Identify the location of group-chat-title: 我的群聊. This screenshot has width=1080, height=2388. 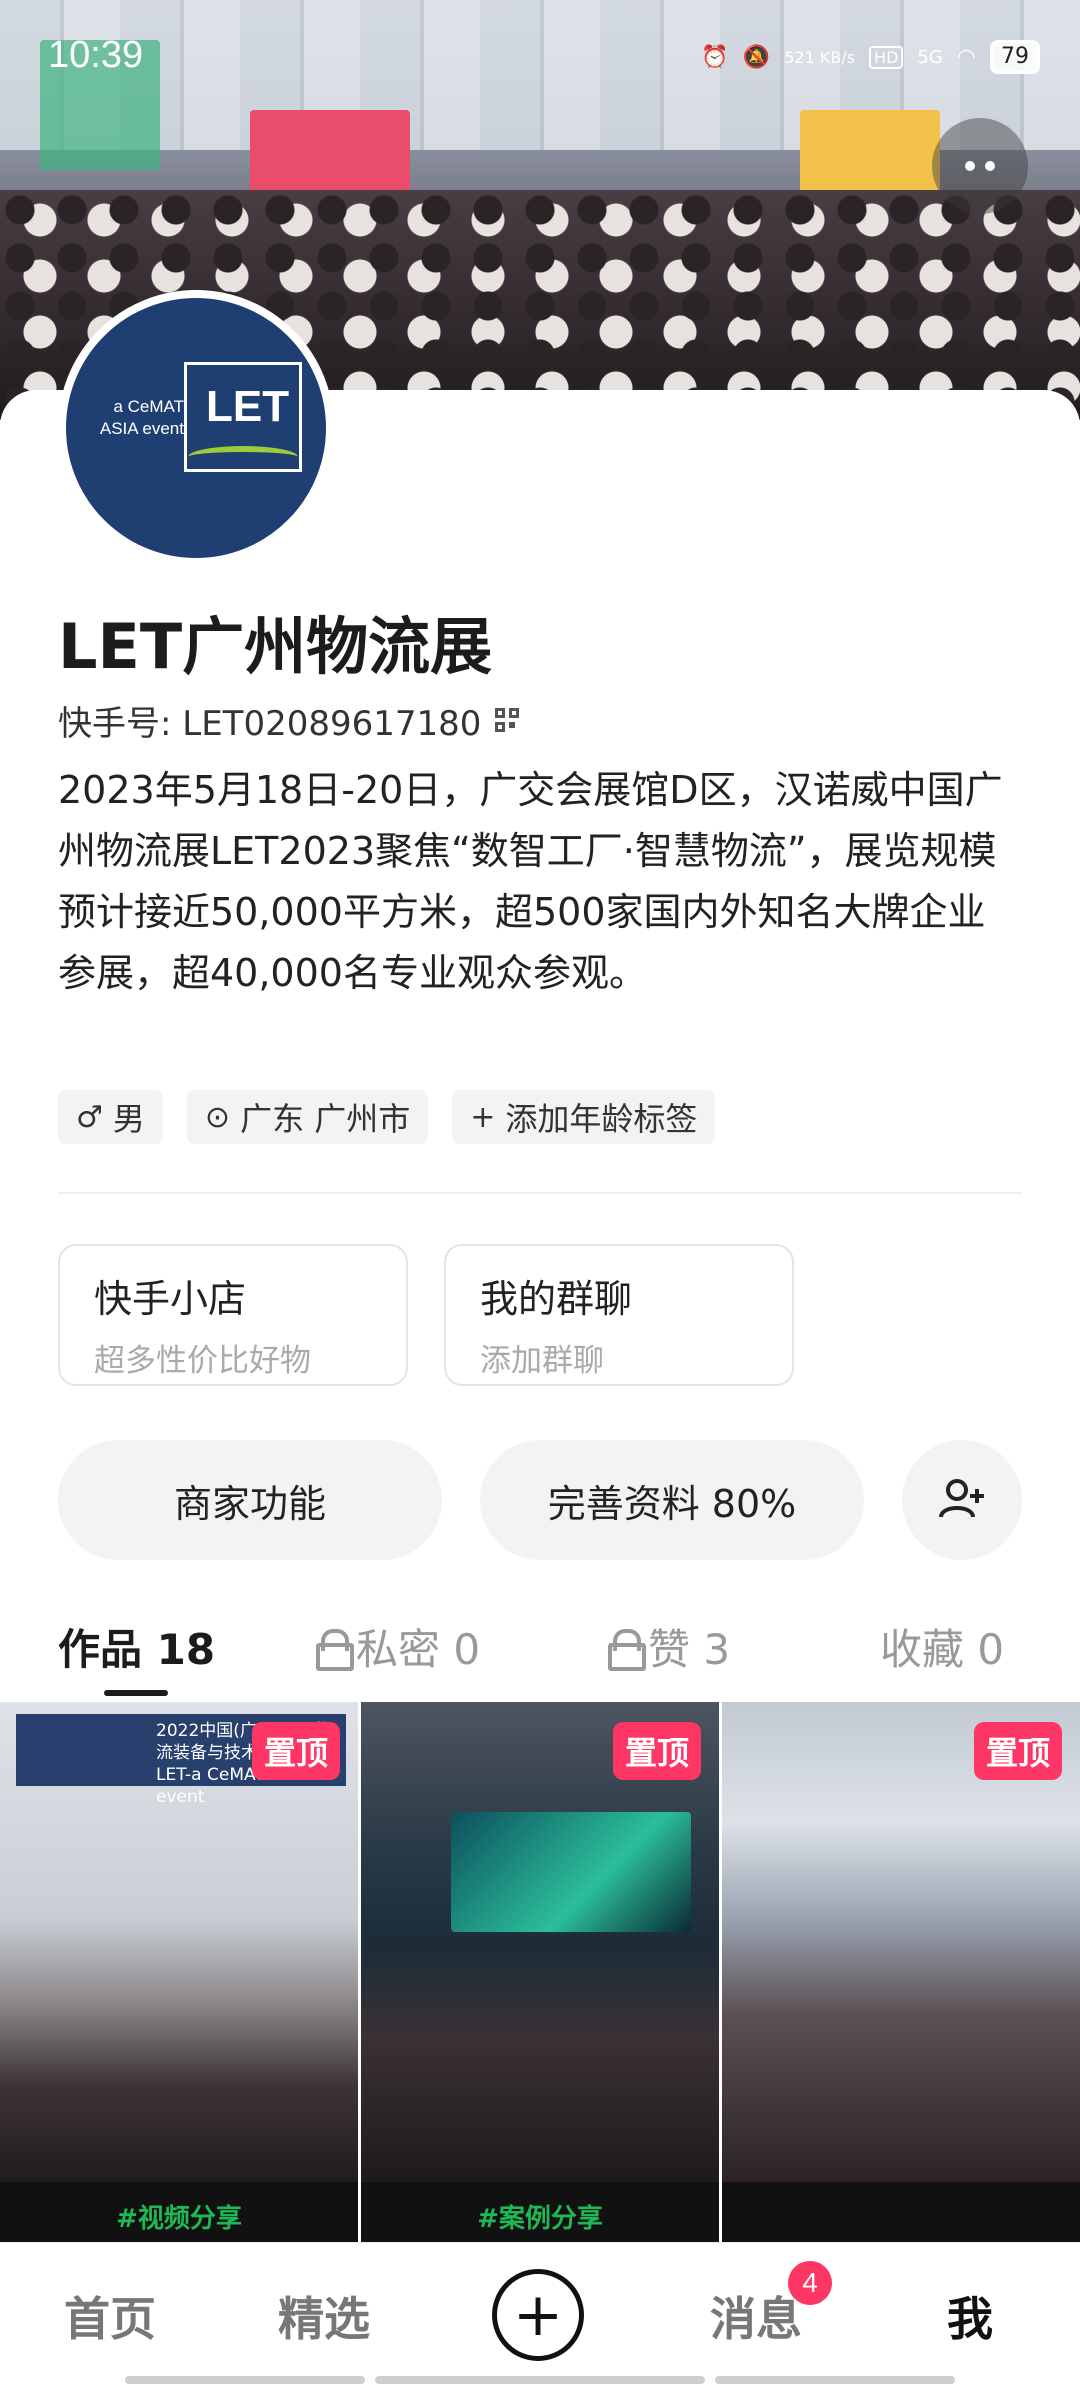
(556, 1299).